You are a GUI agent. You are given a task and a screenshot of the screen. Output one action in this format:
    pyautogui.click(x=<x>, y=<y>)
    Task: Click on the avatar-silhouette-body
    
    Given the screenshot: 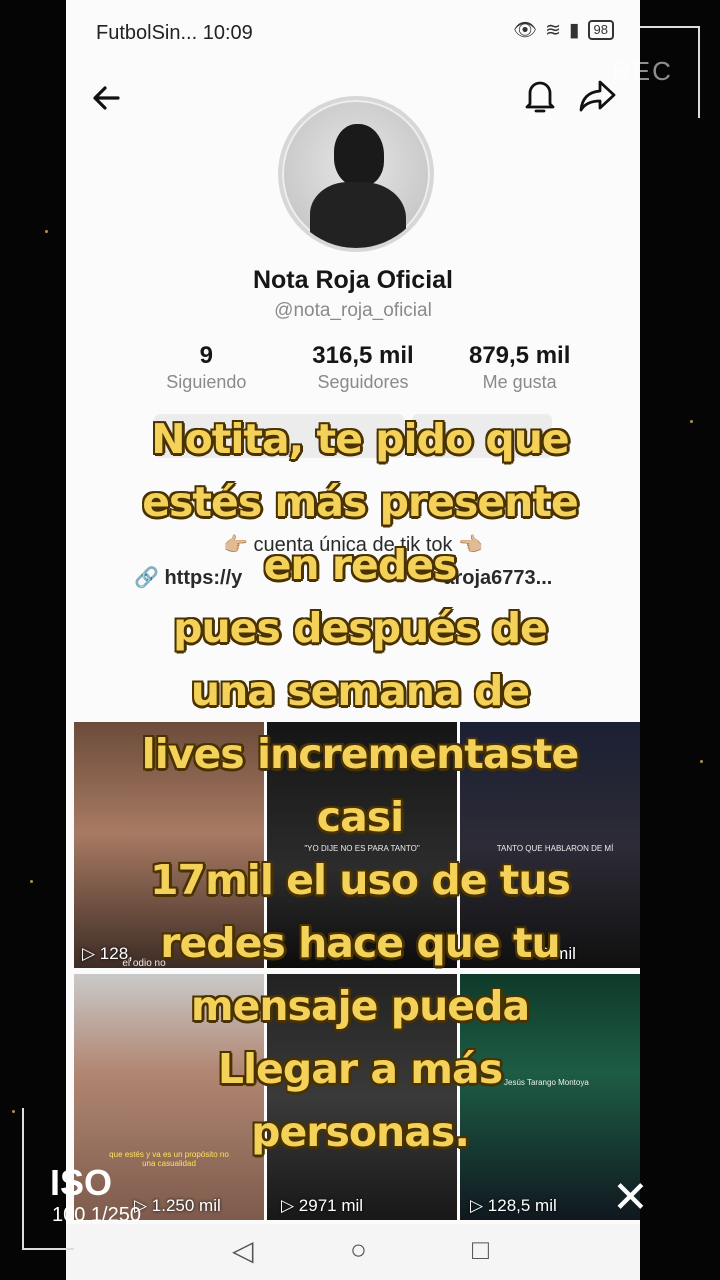 What is the action you would take?
    pyautogui.click(x=358, y=215)
    